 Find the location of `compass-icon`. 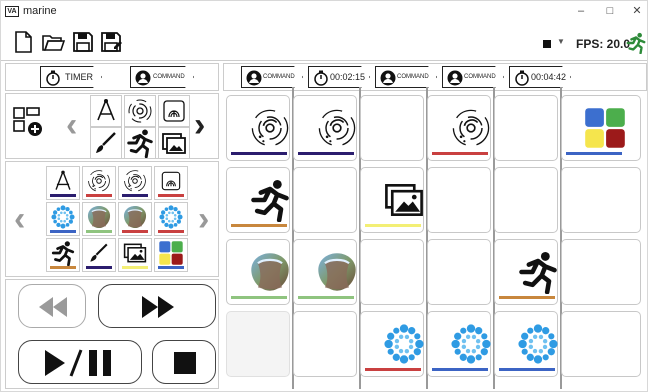

compass-icon is located at coordinates (106, 110).